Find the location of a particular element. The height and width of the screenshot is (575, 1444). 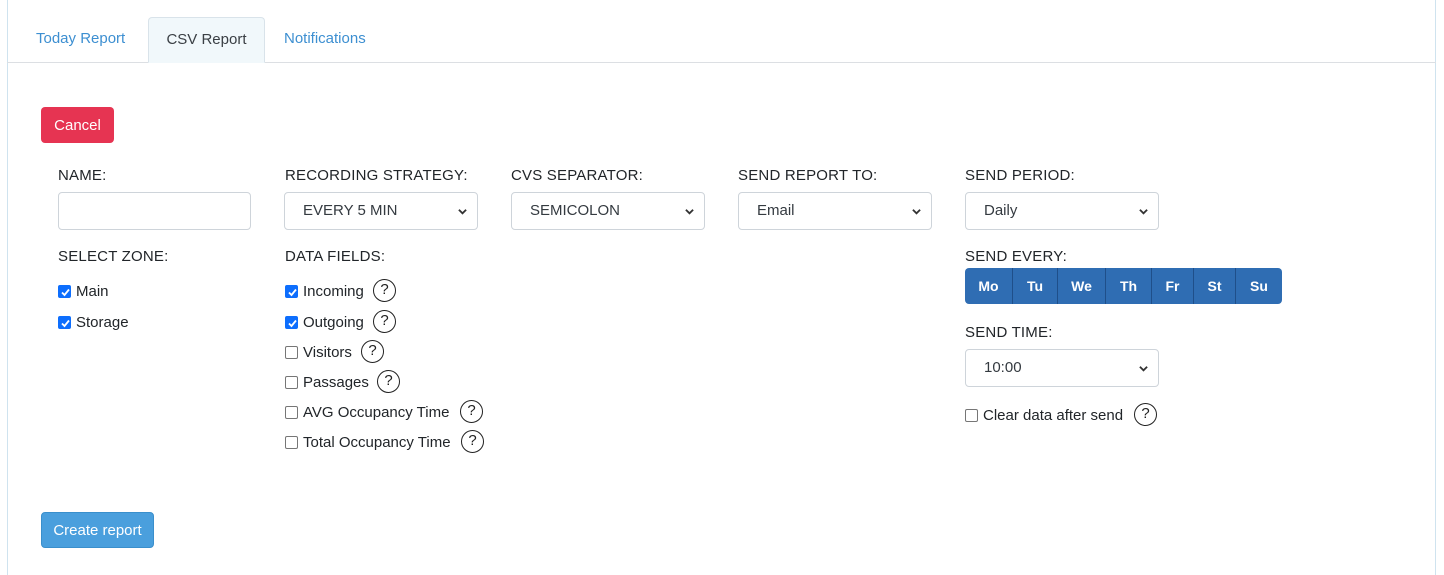

send-report-to-value: Email is located at coordinates (776, 210).